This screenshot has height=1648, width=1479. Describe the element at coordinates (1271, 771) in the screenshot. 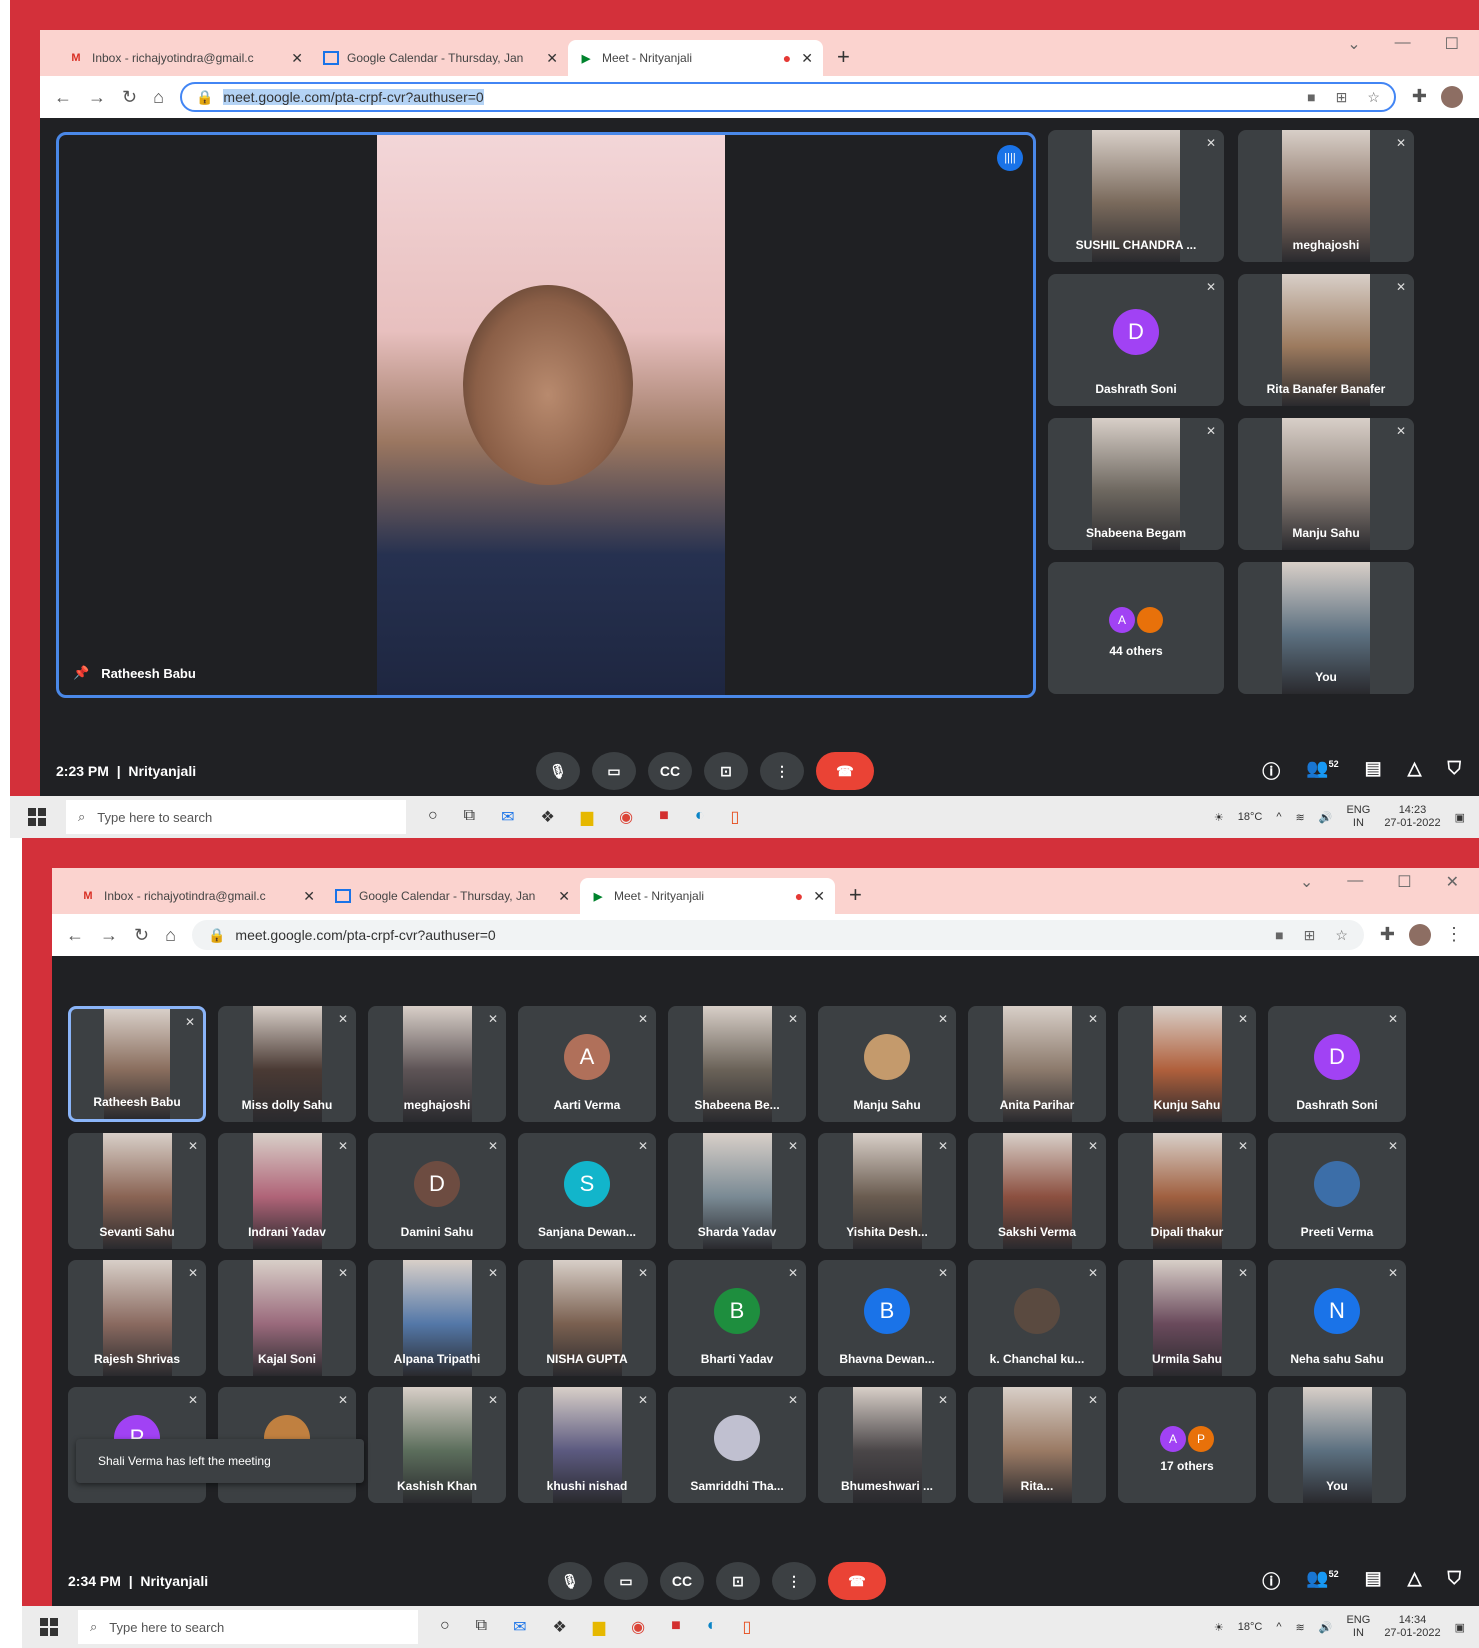

I see `info-icon: ⓘ` at that location.